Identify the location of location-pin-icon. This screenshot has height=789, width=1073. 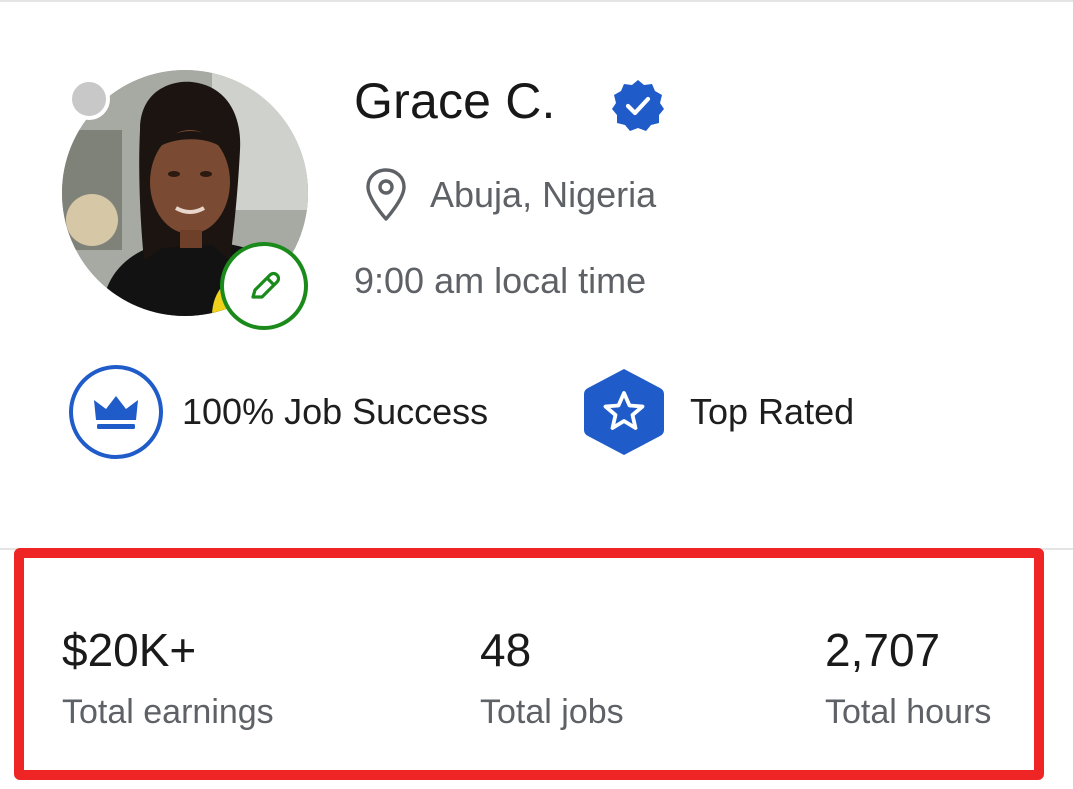
(386, 194).